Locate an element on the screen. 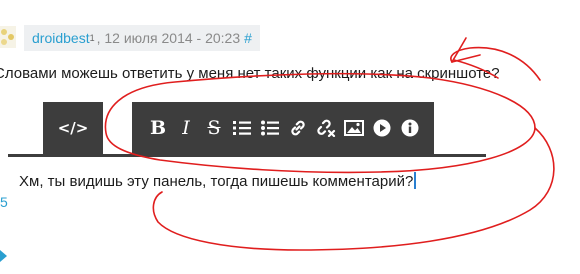  comment-author-link: droidbest is located at coordinates (61, 38).